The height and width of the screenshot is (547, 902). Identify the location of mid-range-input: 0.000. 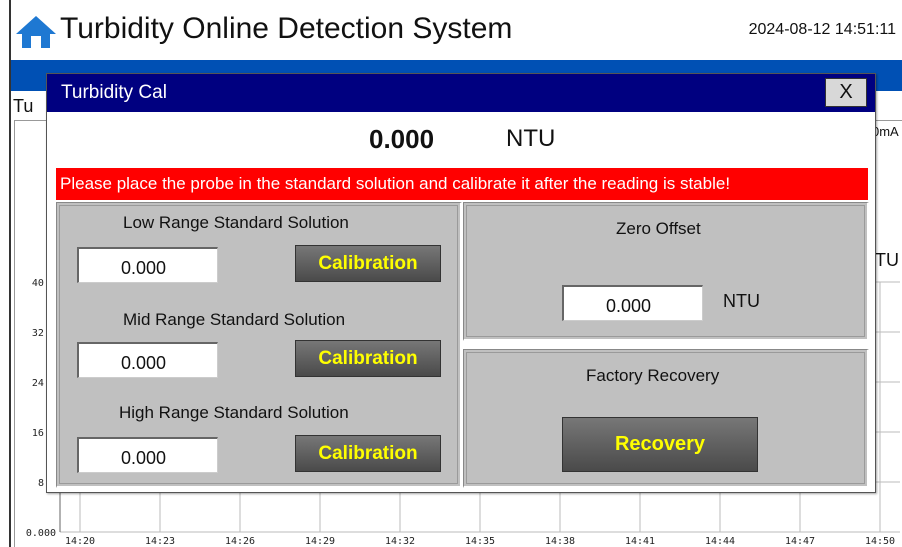
(147, 360).